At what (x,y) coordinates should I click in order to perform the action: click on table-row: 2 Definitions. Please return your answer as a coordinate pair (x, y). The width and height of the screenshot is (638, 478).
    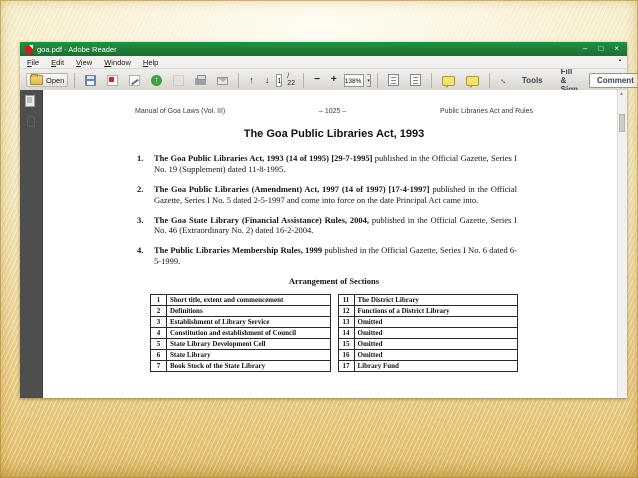
    Looking at the image, I should click on (240, 311).